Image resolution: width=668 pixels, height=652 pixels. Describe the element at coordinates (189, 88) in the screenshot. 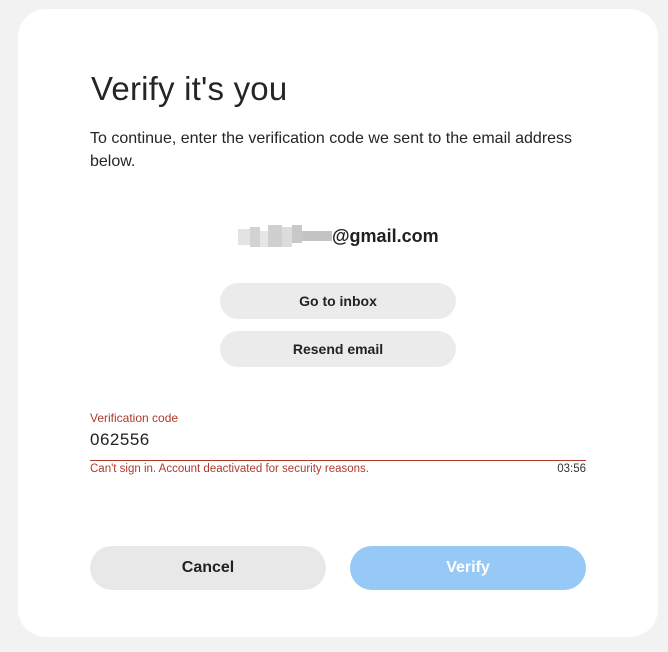

I see `dialog-title: Verify it's you` at that location.